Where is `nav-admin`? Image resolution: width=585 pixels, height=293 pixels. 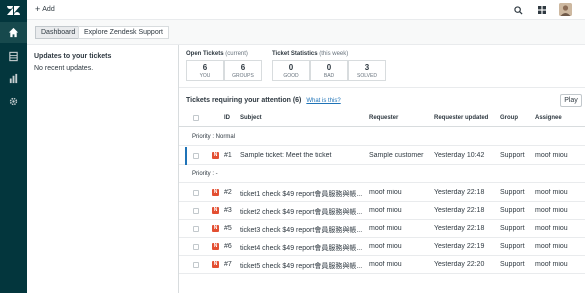 nav-admin is located at coordinates (13, 101).